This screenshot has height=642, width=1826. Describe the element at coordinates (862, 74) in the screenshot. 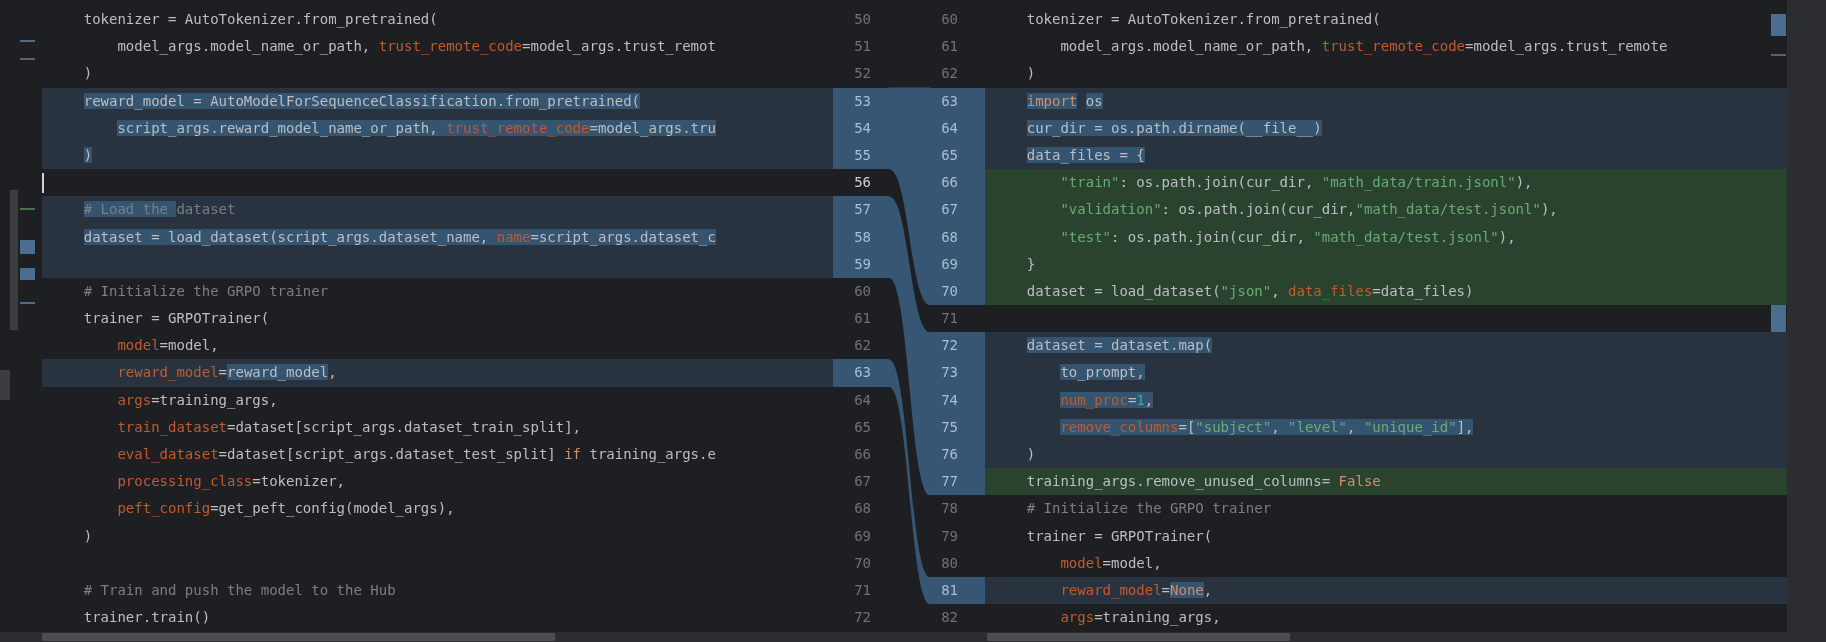

I see `line-number: 52` at that location.